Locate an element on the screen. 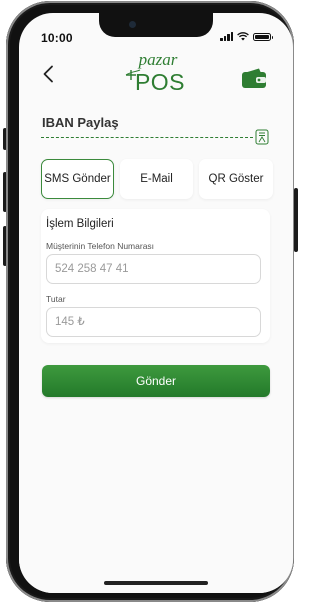 The width and height of the screenshot is (320, 604). tab-qr: QR Göster is located at coordinates (236, 179).